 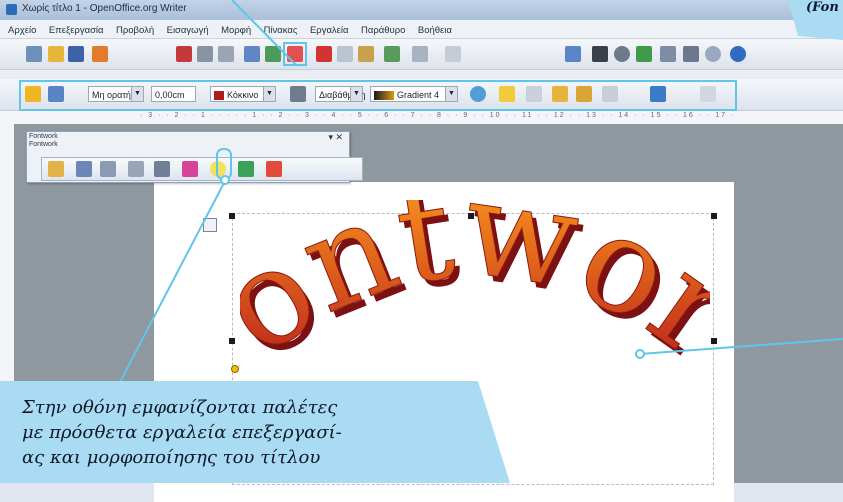 I want to click on top-callout-text: (Fon, so click(x=822, y=7).